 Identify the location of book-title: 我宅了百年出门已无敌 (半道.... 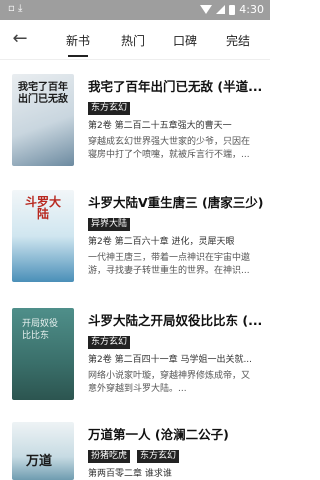
(176, 85).